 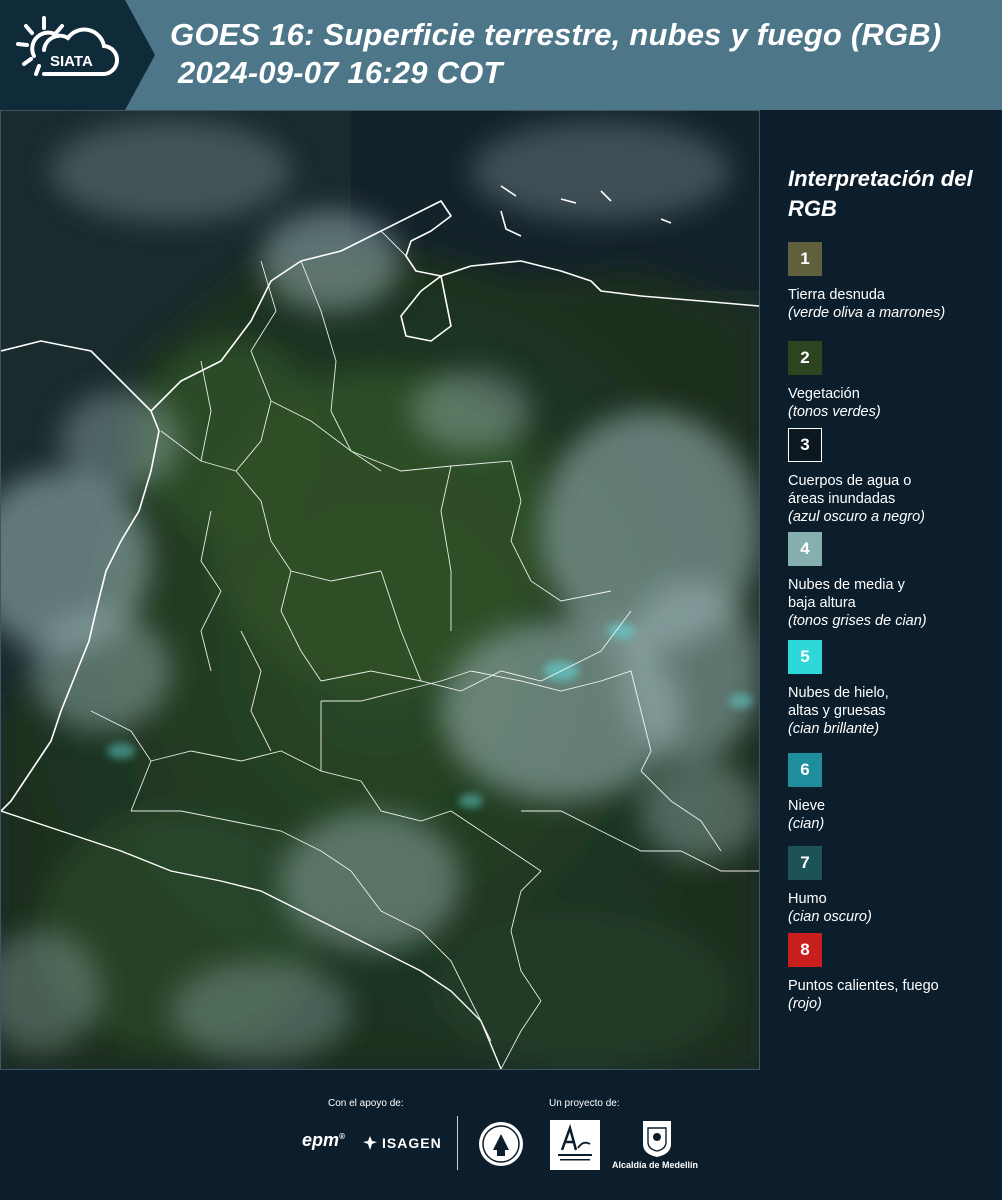 I want to click on seal-logo-icon, so click(x=501, y=1144).